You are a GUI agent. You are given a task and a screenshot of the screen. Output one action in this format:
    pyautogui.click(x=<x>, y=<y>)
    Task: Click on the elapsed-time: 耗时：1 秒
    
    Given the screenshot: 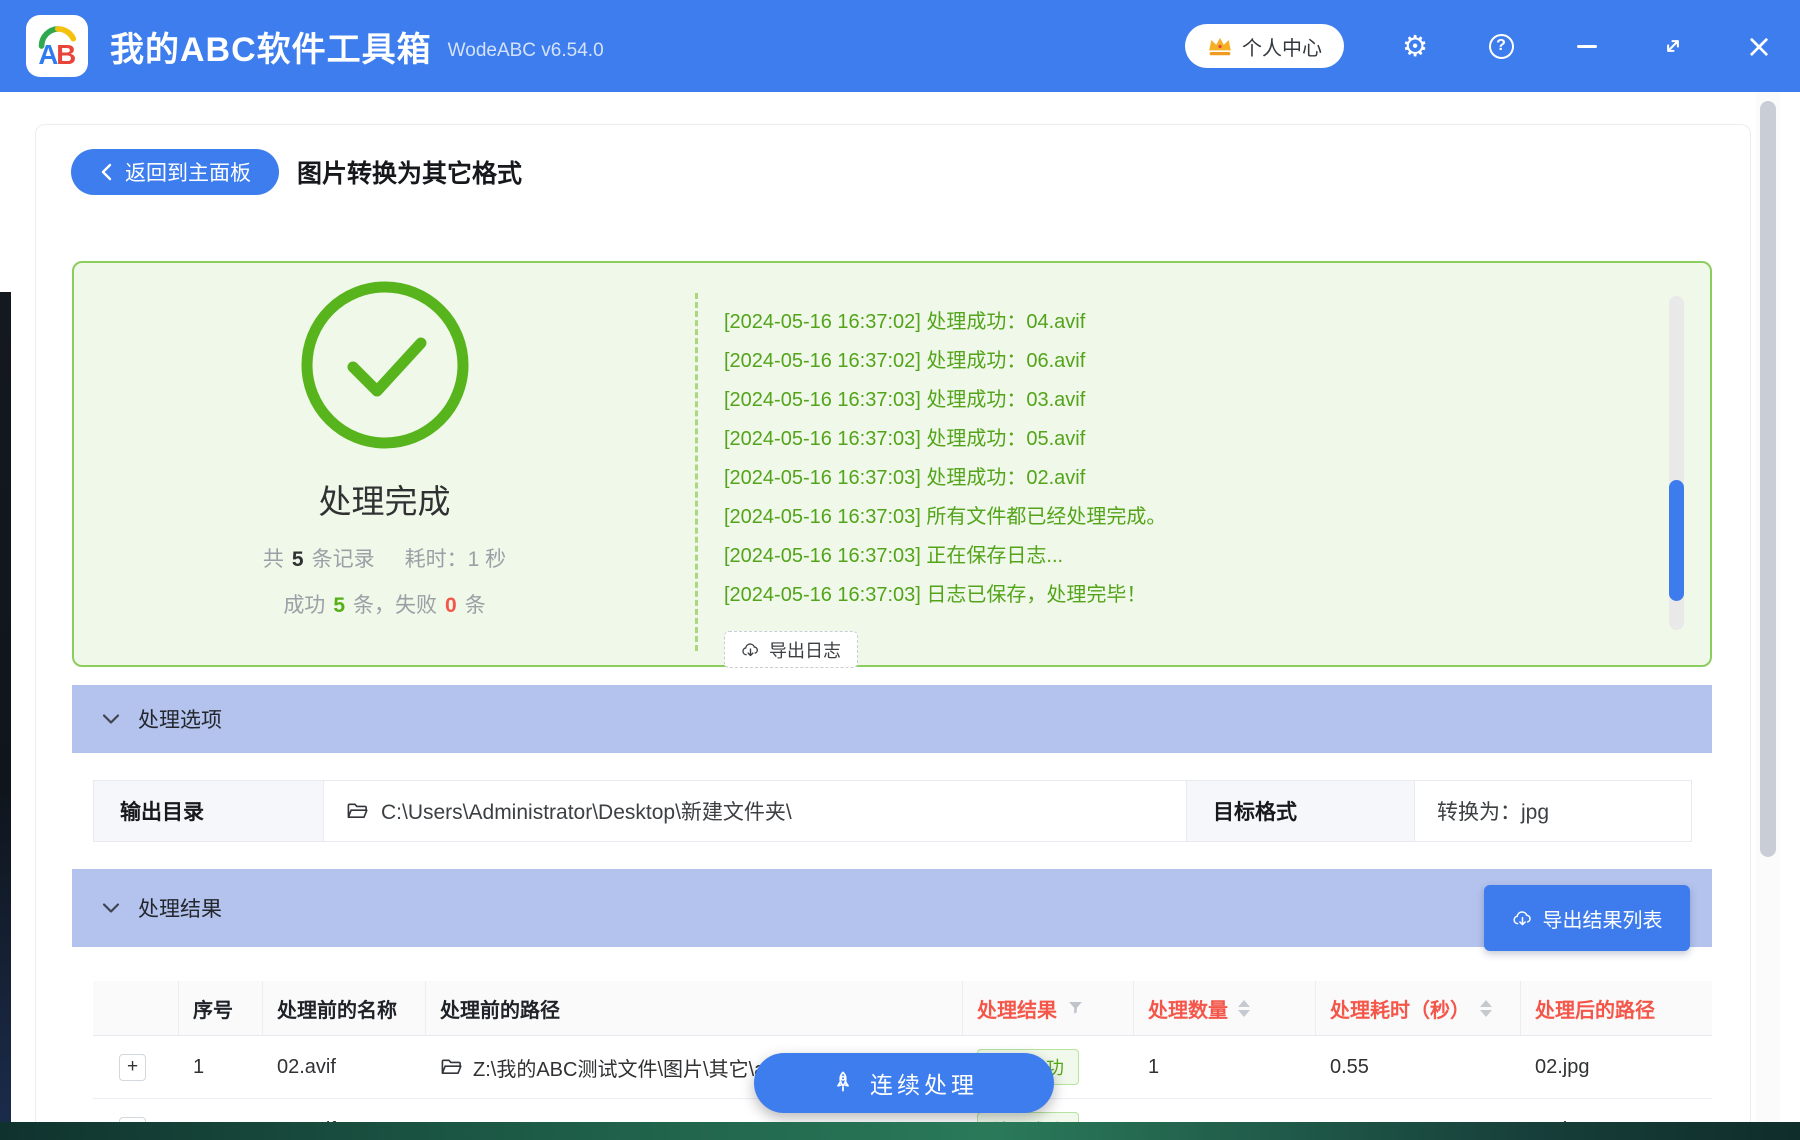 What is the action you would take?
    pyautogui.click(x=455, y=559)
    